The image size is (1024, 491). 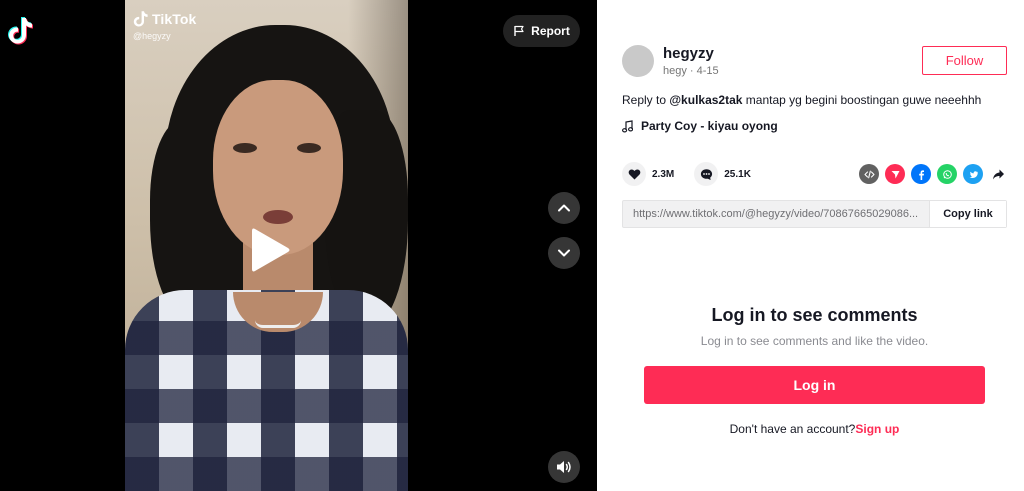 I want to click on heart-icon, so click(x=634, y=173).